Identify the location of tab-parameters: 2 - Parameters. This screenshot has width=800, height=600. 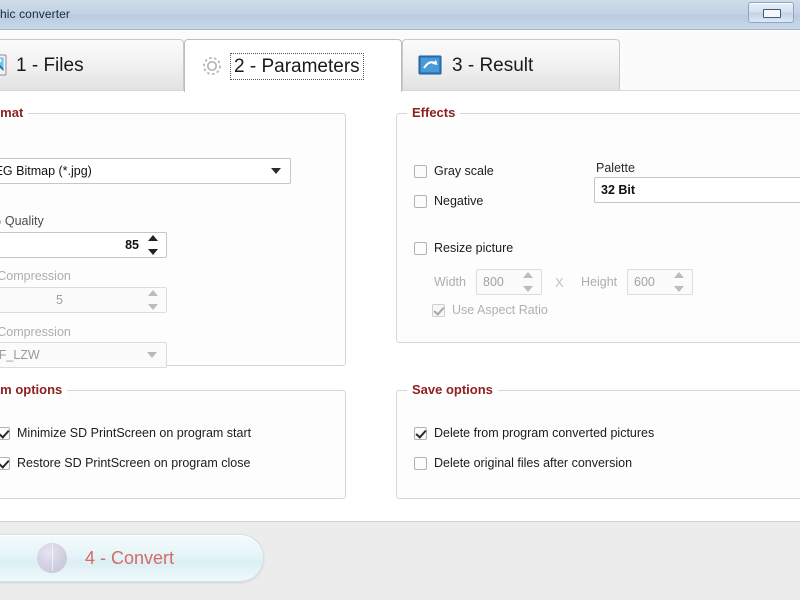
(293, 65).